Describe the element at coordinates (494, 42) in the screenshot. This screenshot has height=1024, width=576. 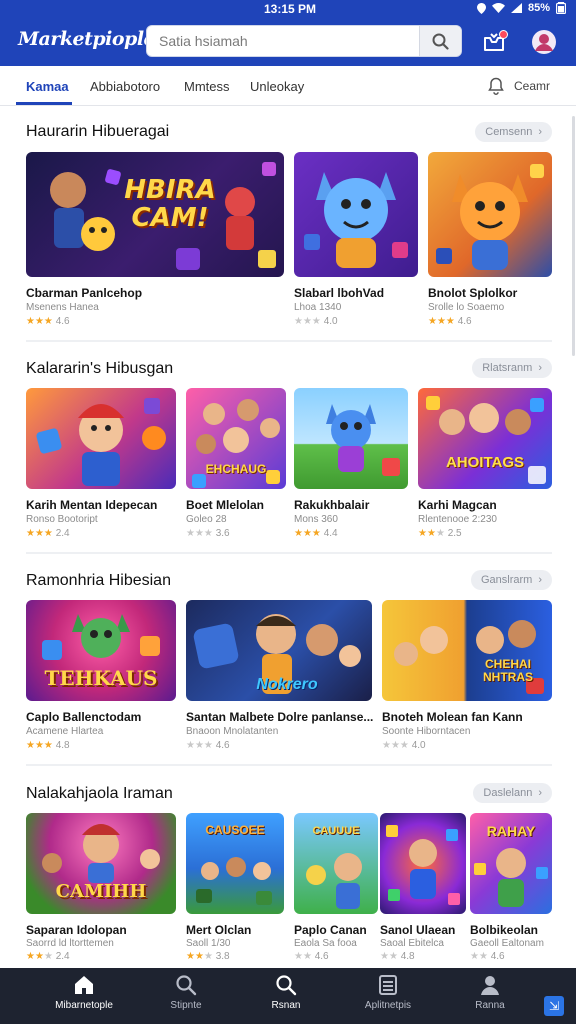
I see `notifications-button` at that location.